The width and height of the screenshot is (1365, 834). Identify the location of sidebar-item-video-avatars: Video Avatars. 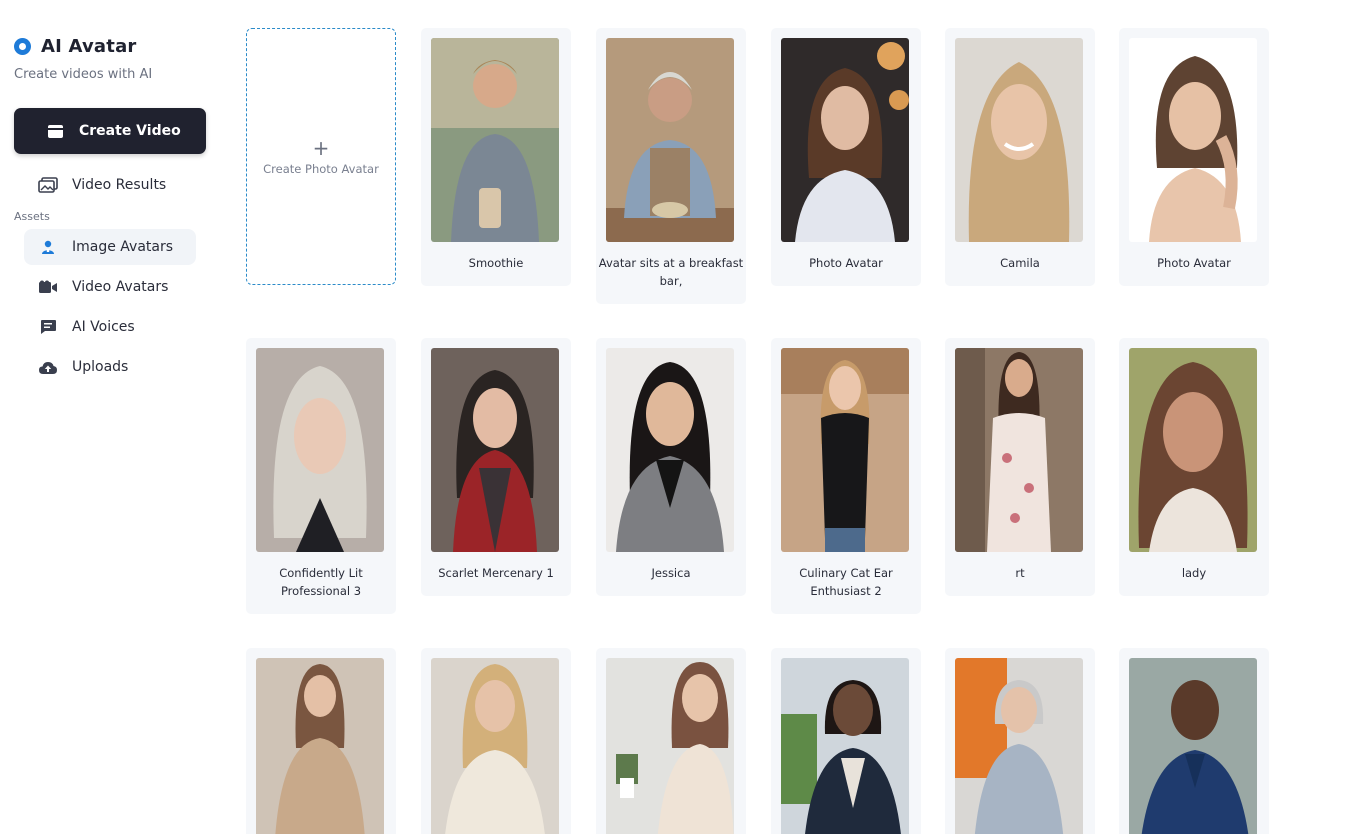
(110, 287).